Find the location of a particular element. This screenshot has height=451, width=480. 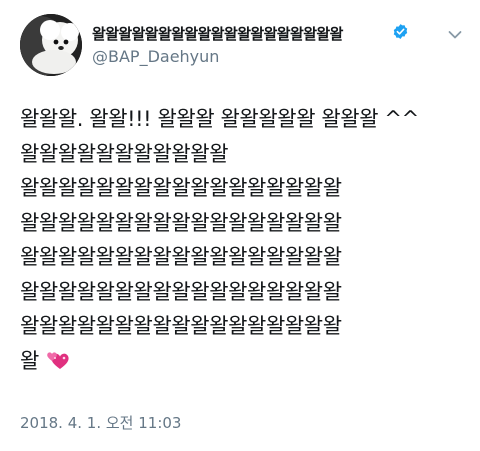

chevron-down-icon is located at coordinates (455, 35).